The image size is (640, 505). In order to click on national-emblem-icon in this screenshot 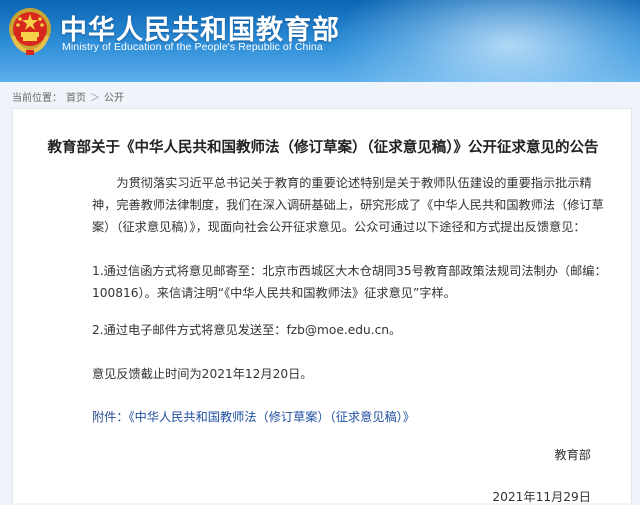, I will do `click(30, 31)`.